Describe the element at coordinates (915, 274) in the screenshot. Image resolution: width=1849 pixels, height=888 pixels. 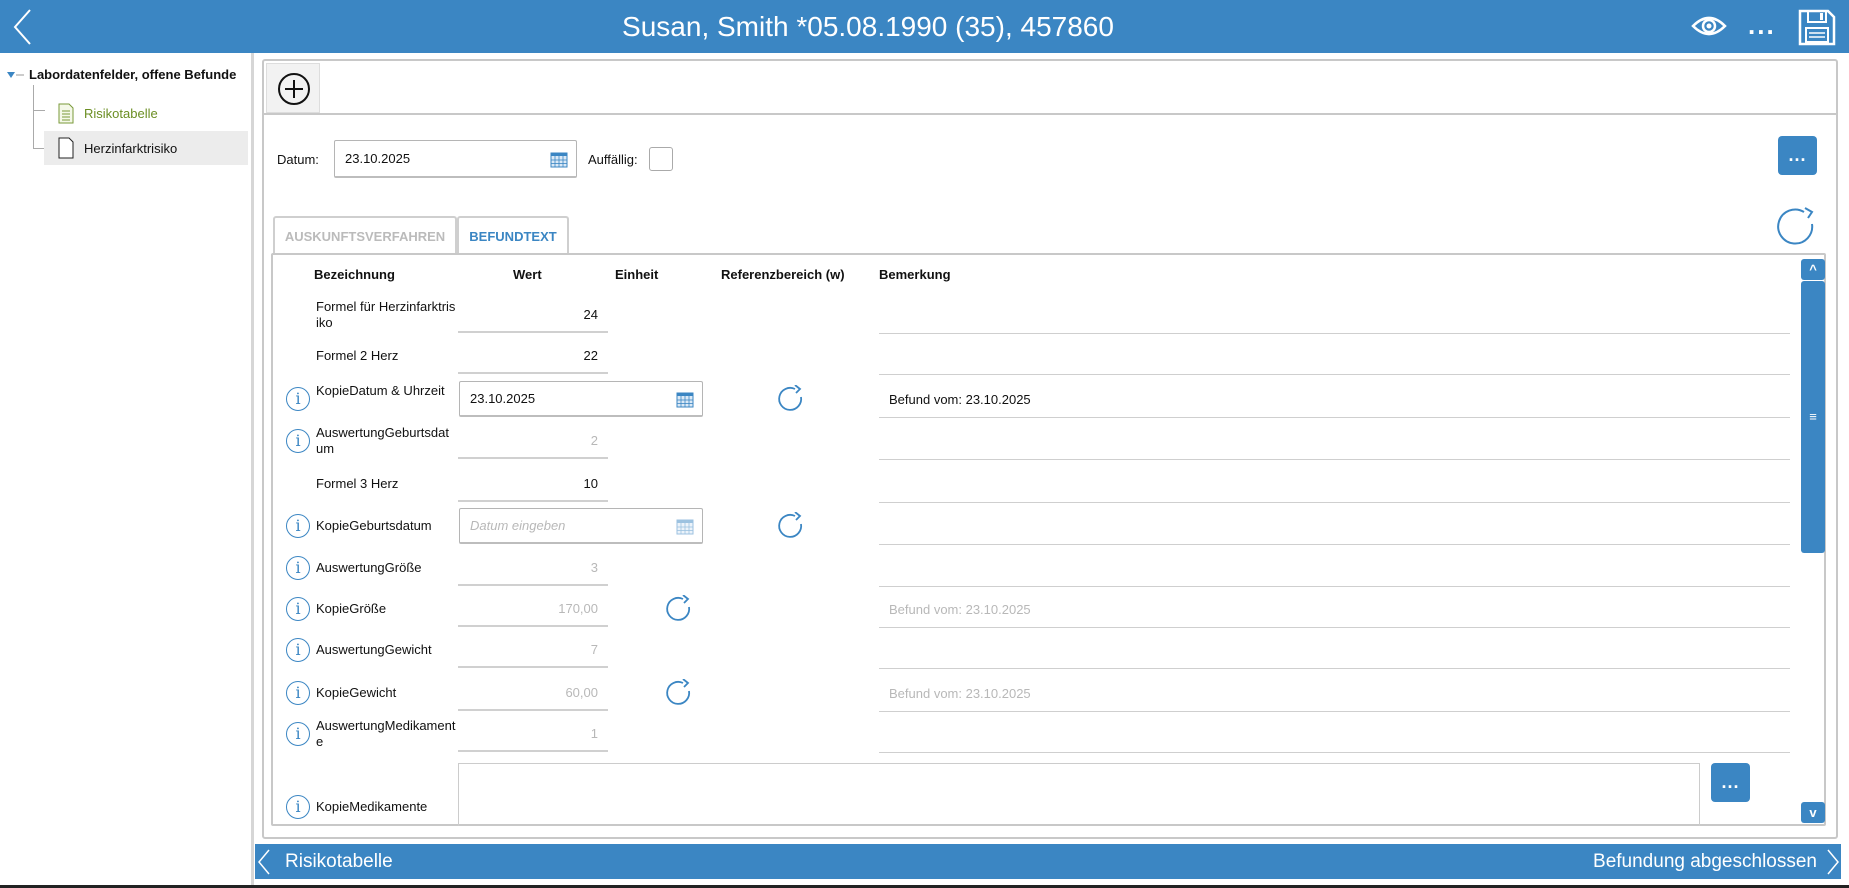
I see `col-header-bemerkung: Bemerkung` at that location.